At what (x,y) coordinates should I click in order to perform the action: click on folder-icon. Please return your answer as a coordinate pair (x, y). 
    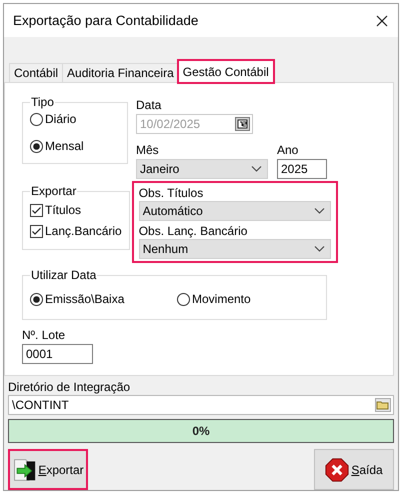
    Looking at the image, I should click on (383, 405).